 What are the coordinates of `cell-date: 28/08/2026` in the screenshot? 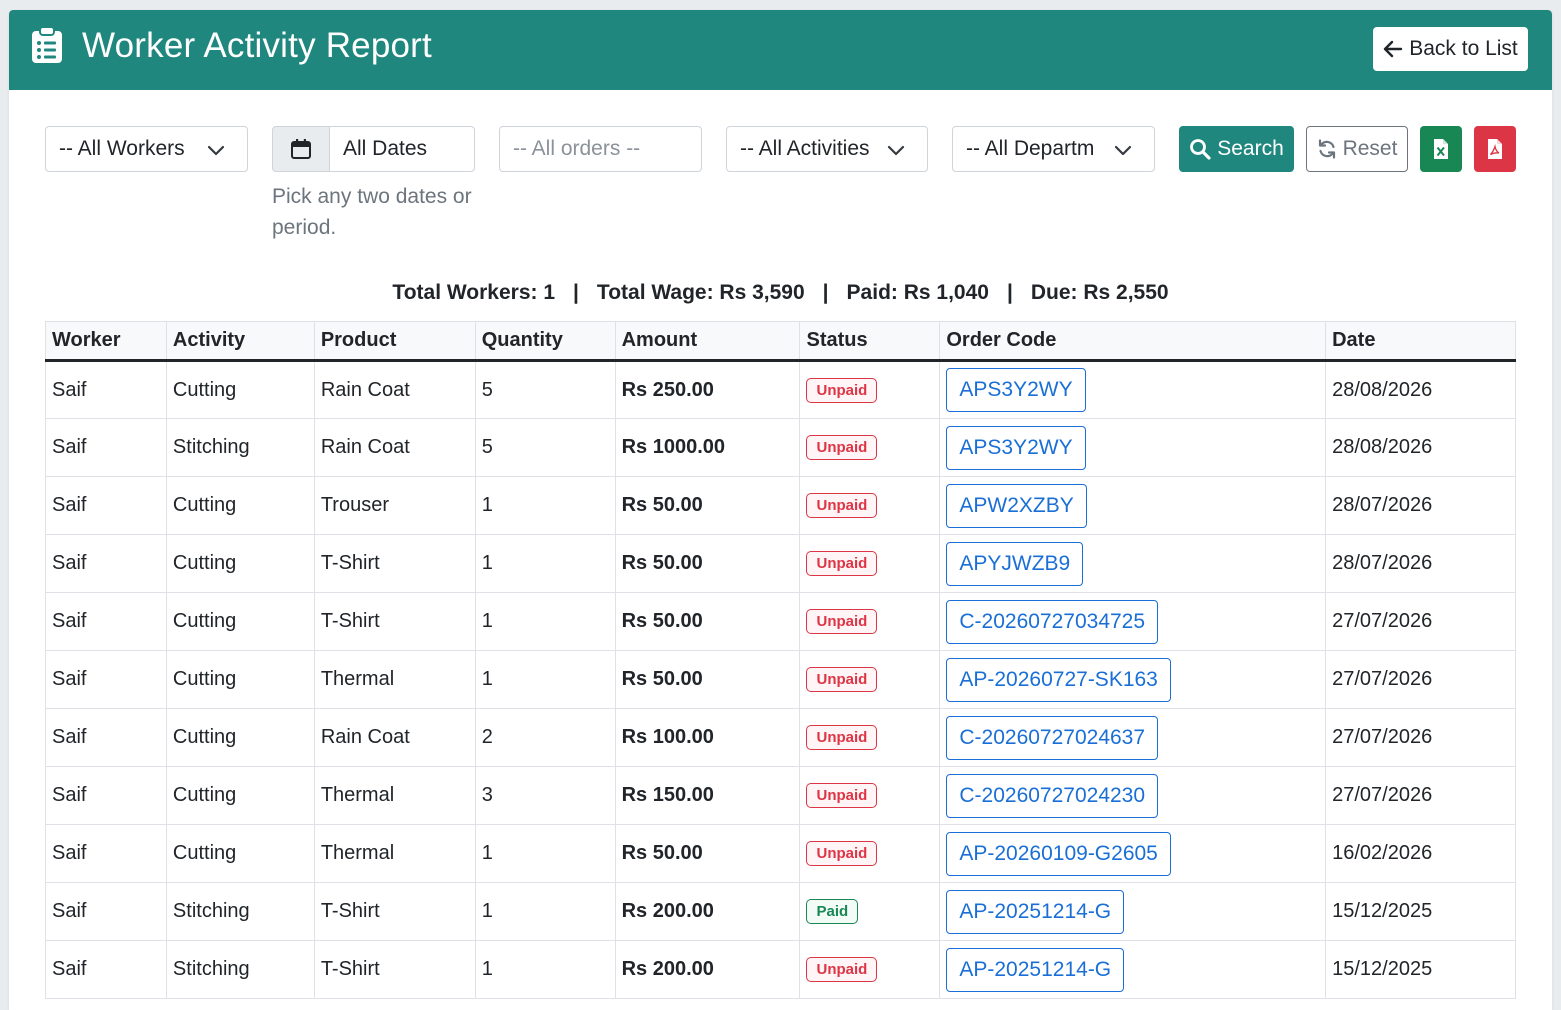 It's located at (1420, 447).